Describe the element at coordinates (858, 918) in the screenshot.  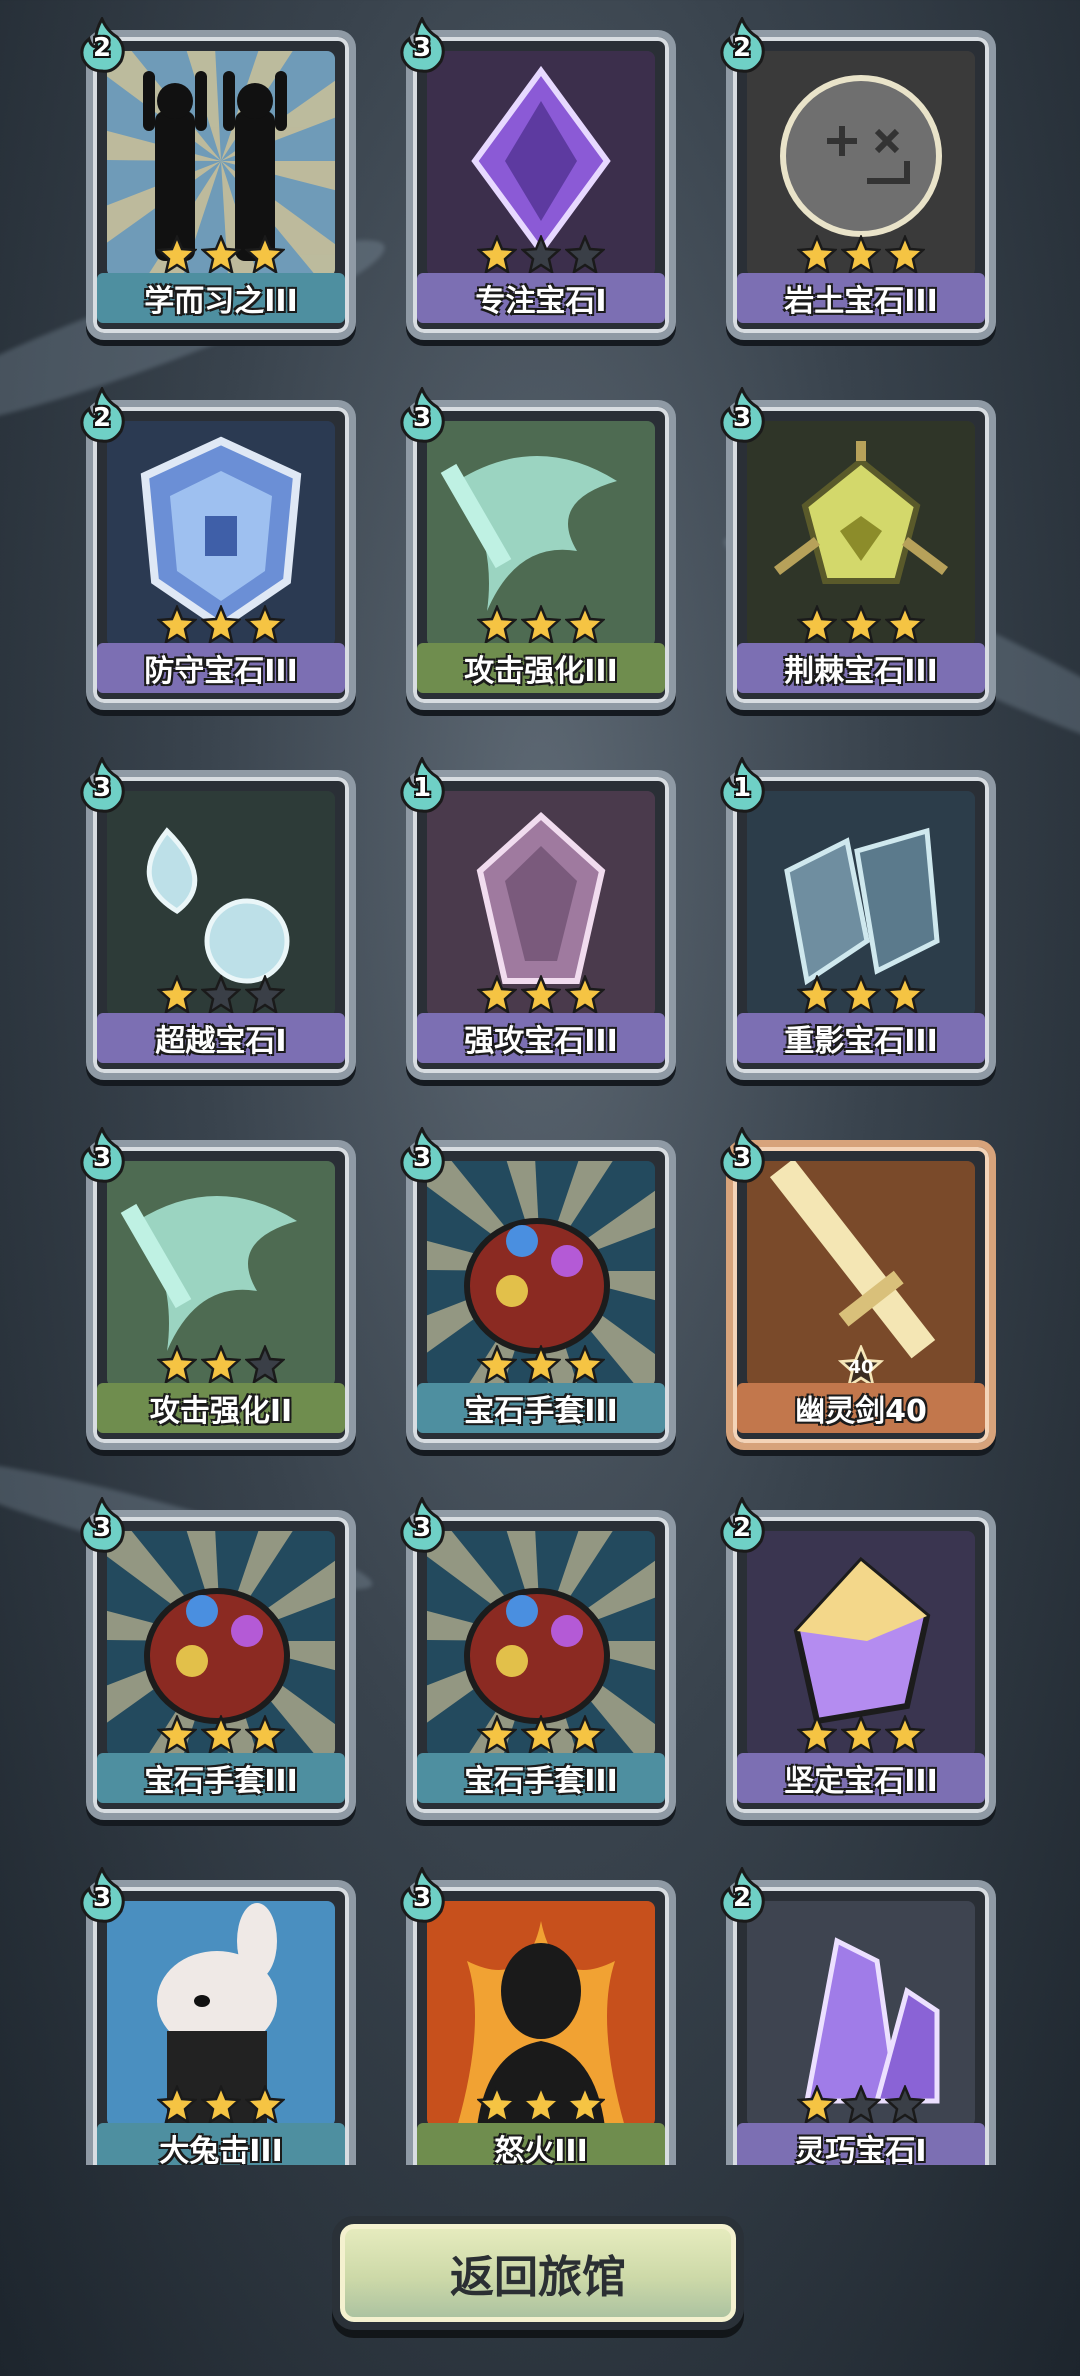
I see `card: 重影宝石III 1` at that location.